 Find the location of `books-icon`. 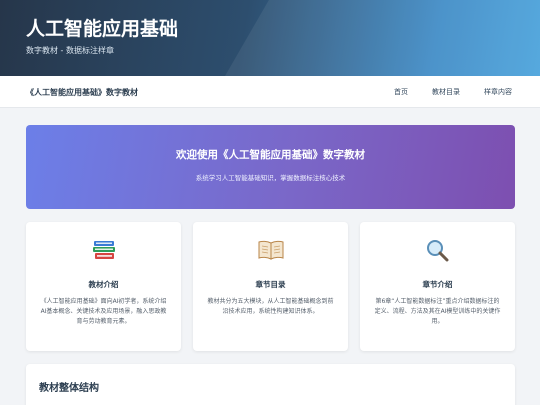

books-icon is located at coordinates (103, 250).